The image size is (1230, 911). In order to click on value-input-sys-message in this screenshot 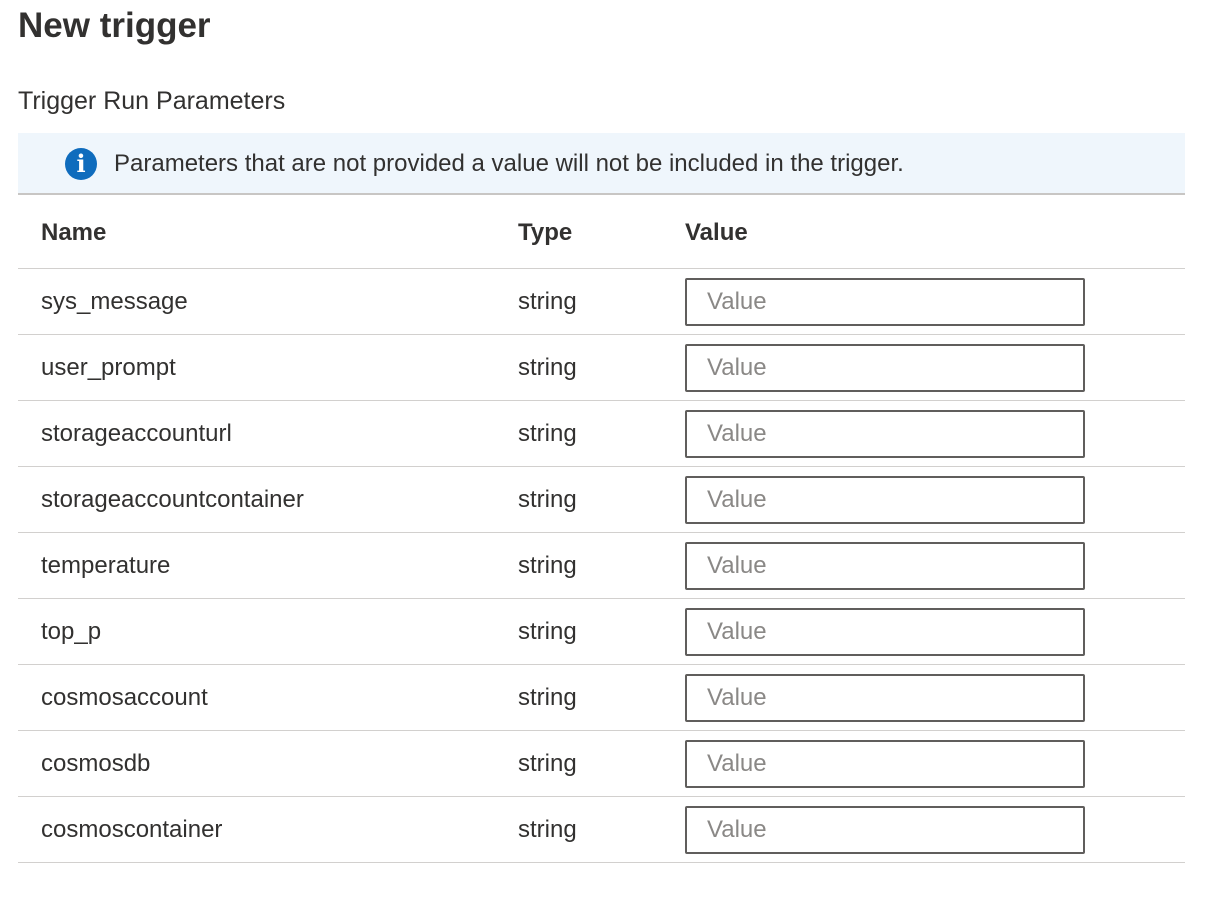, I will do `click(885, 301)`.